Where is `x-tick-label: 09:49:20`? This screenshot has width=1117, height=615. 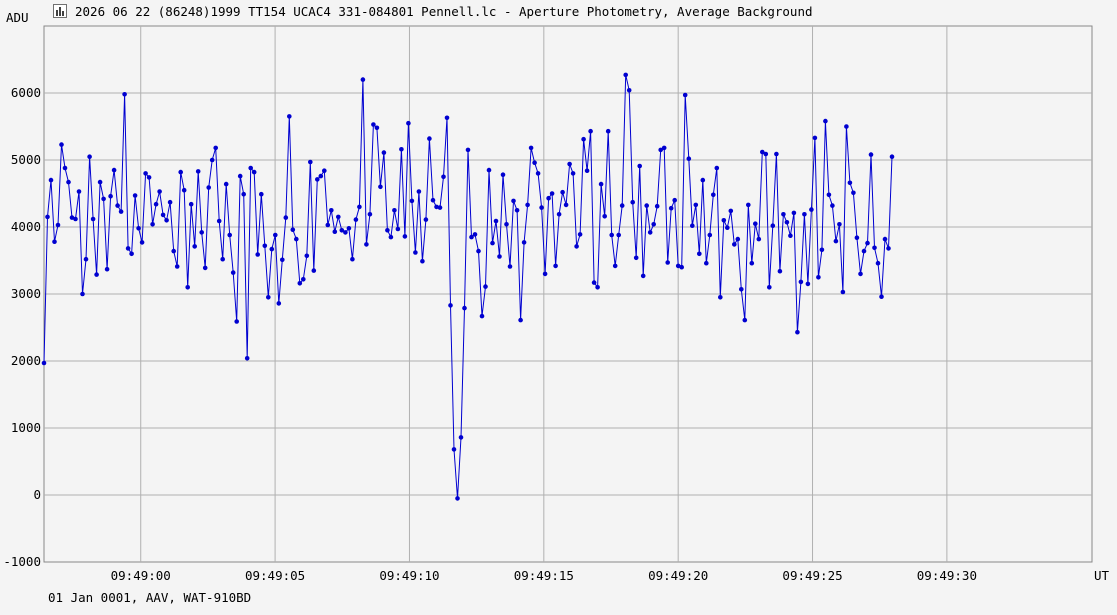 x-tick-label: 09:49:20 is located at coordinates (678, 575).